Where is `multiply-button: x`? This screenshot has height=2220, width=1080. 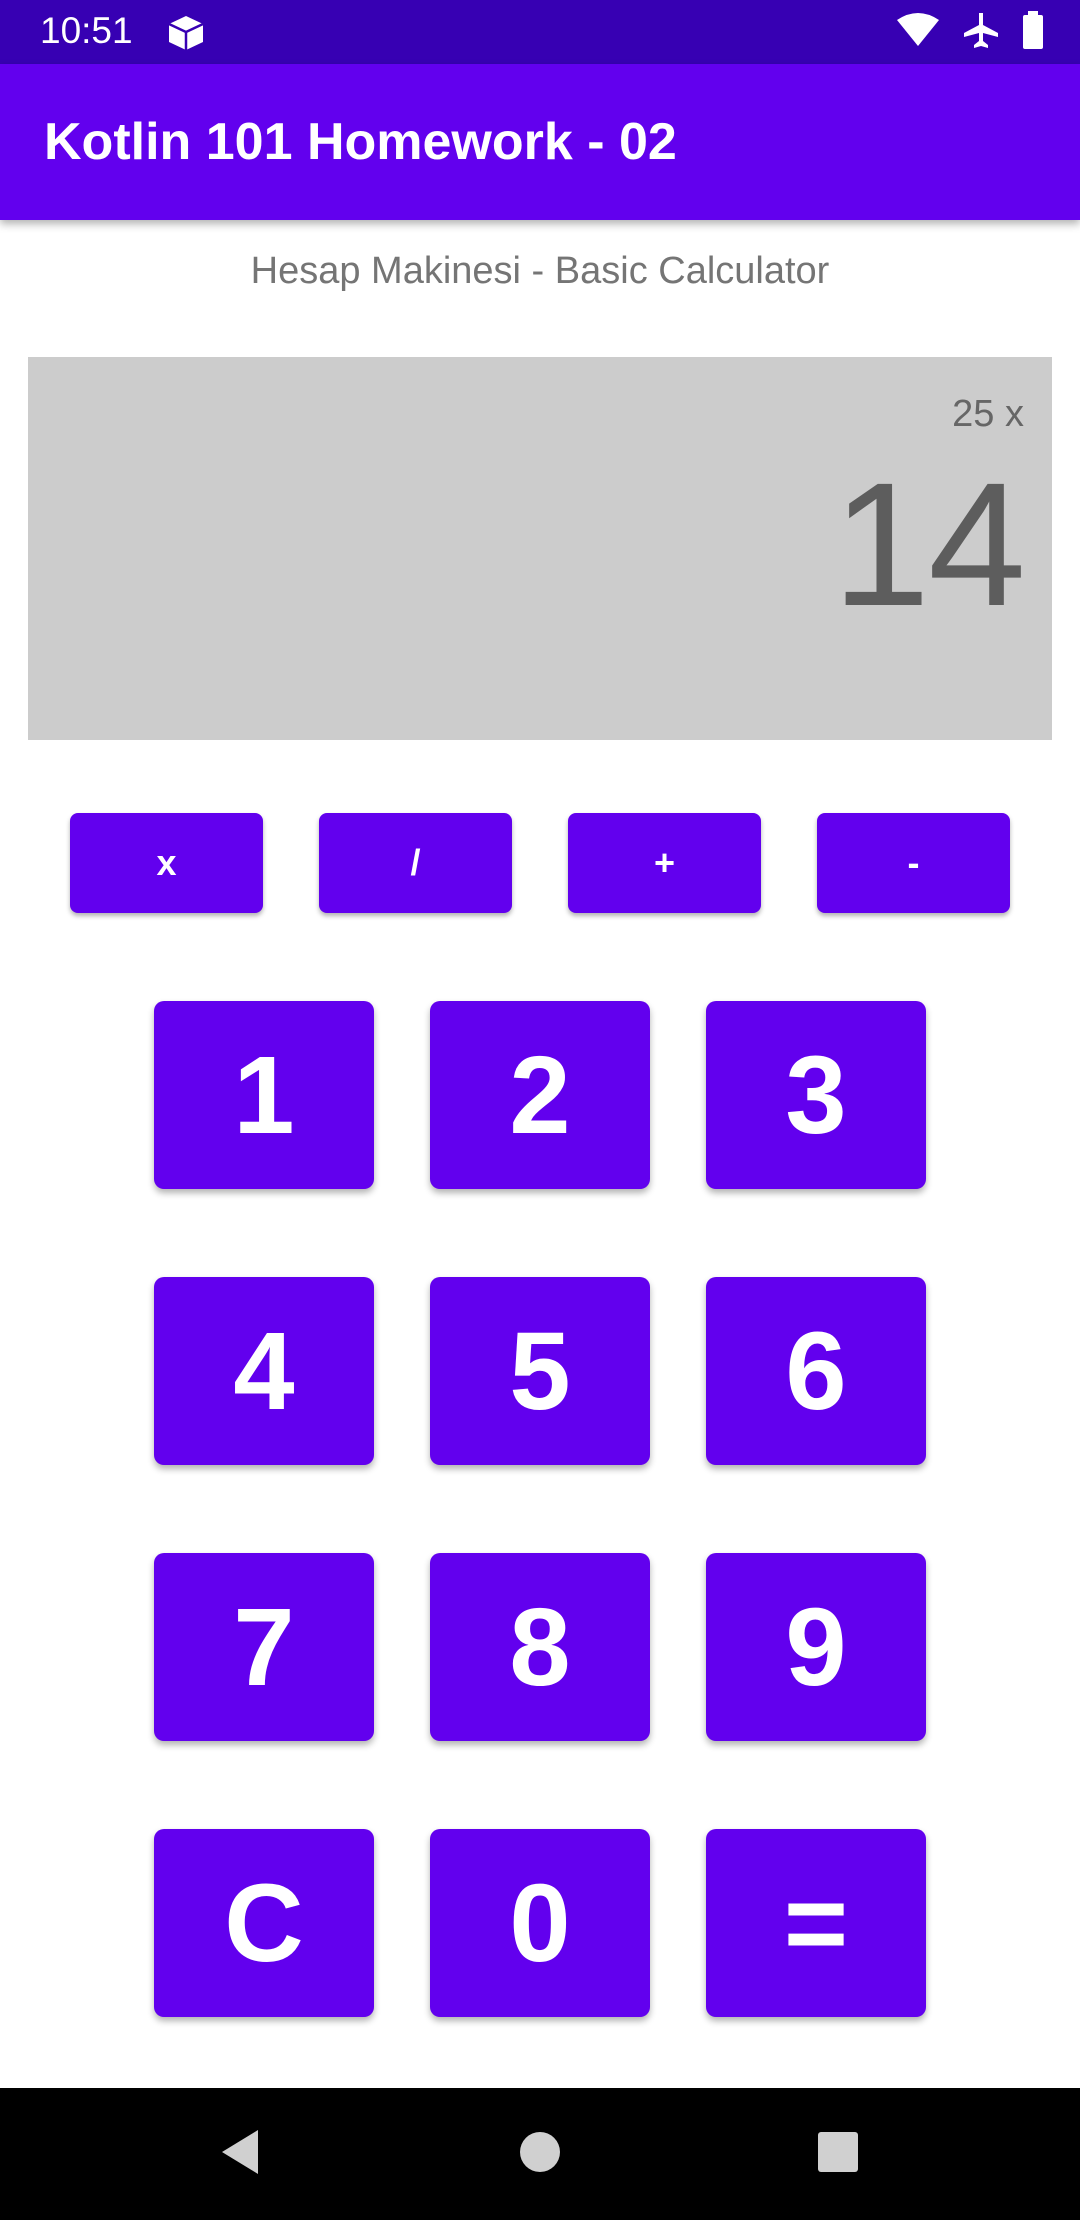
multiply-button: x is located at coordinates (166, 863).